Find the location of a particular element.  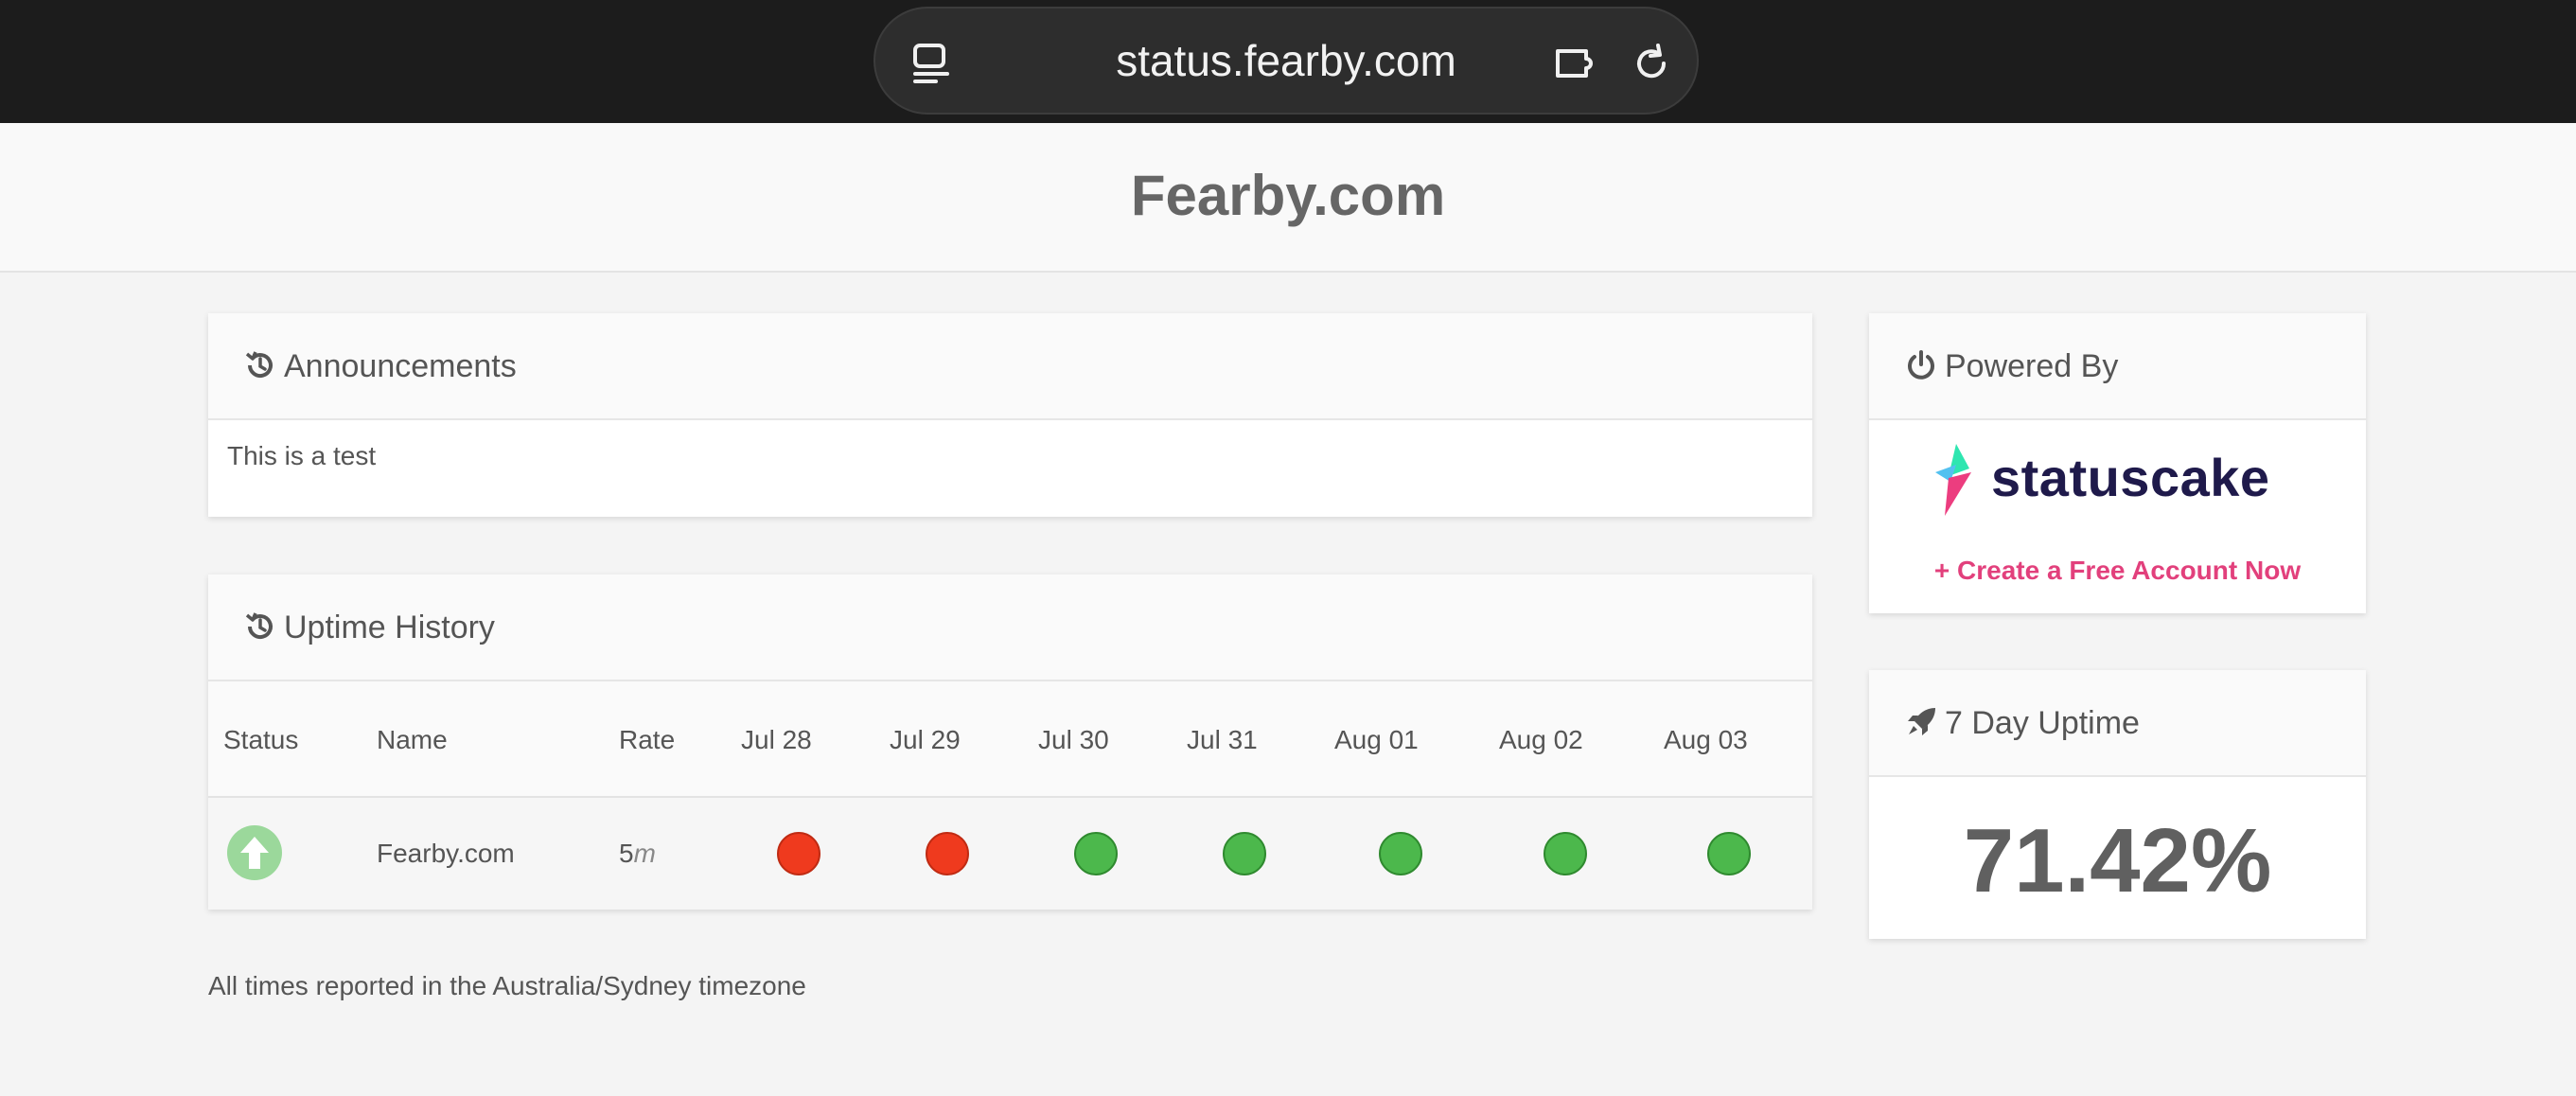

announcements-panel: Announcements This is a test is located at coordinates (1010, 415).